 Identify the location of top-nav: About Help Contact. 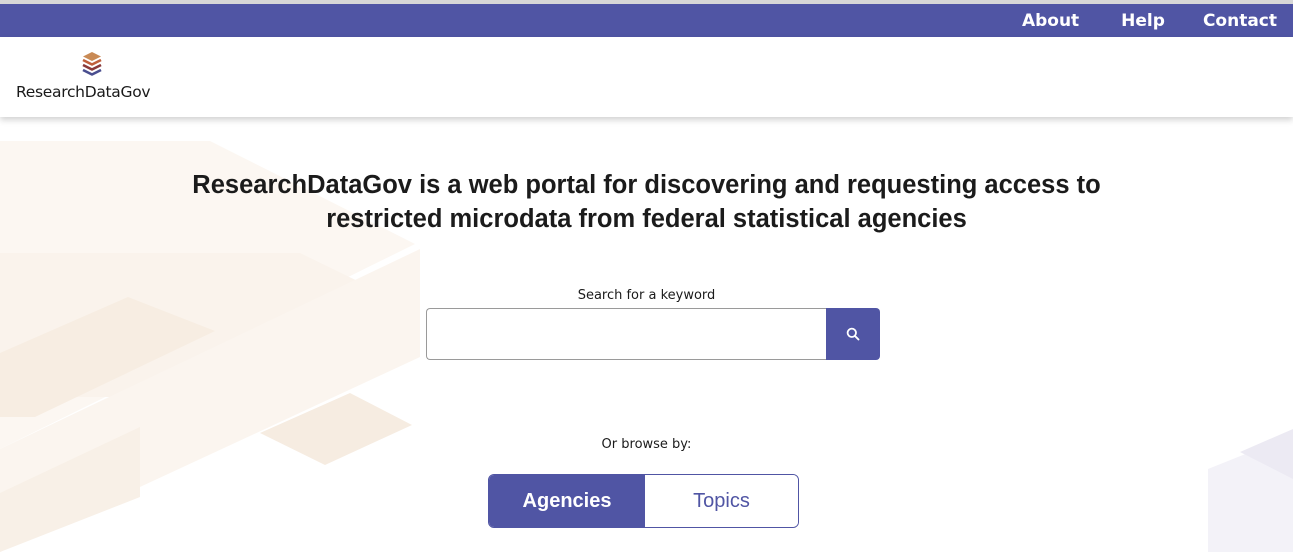
(1157, 20).